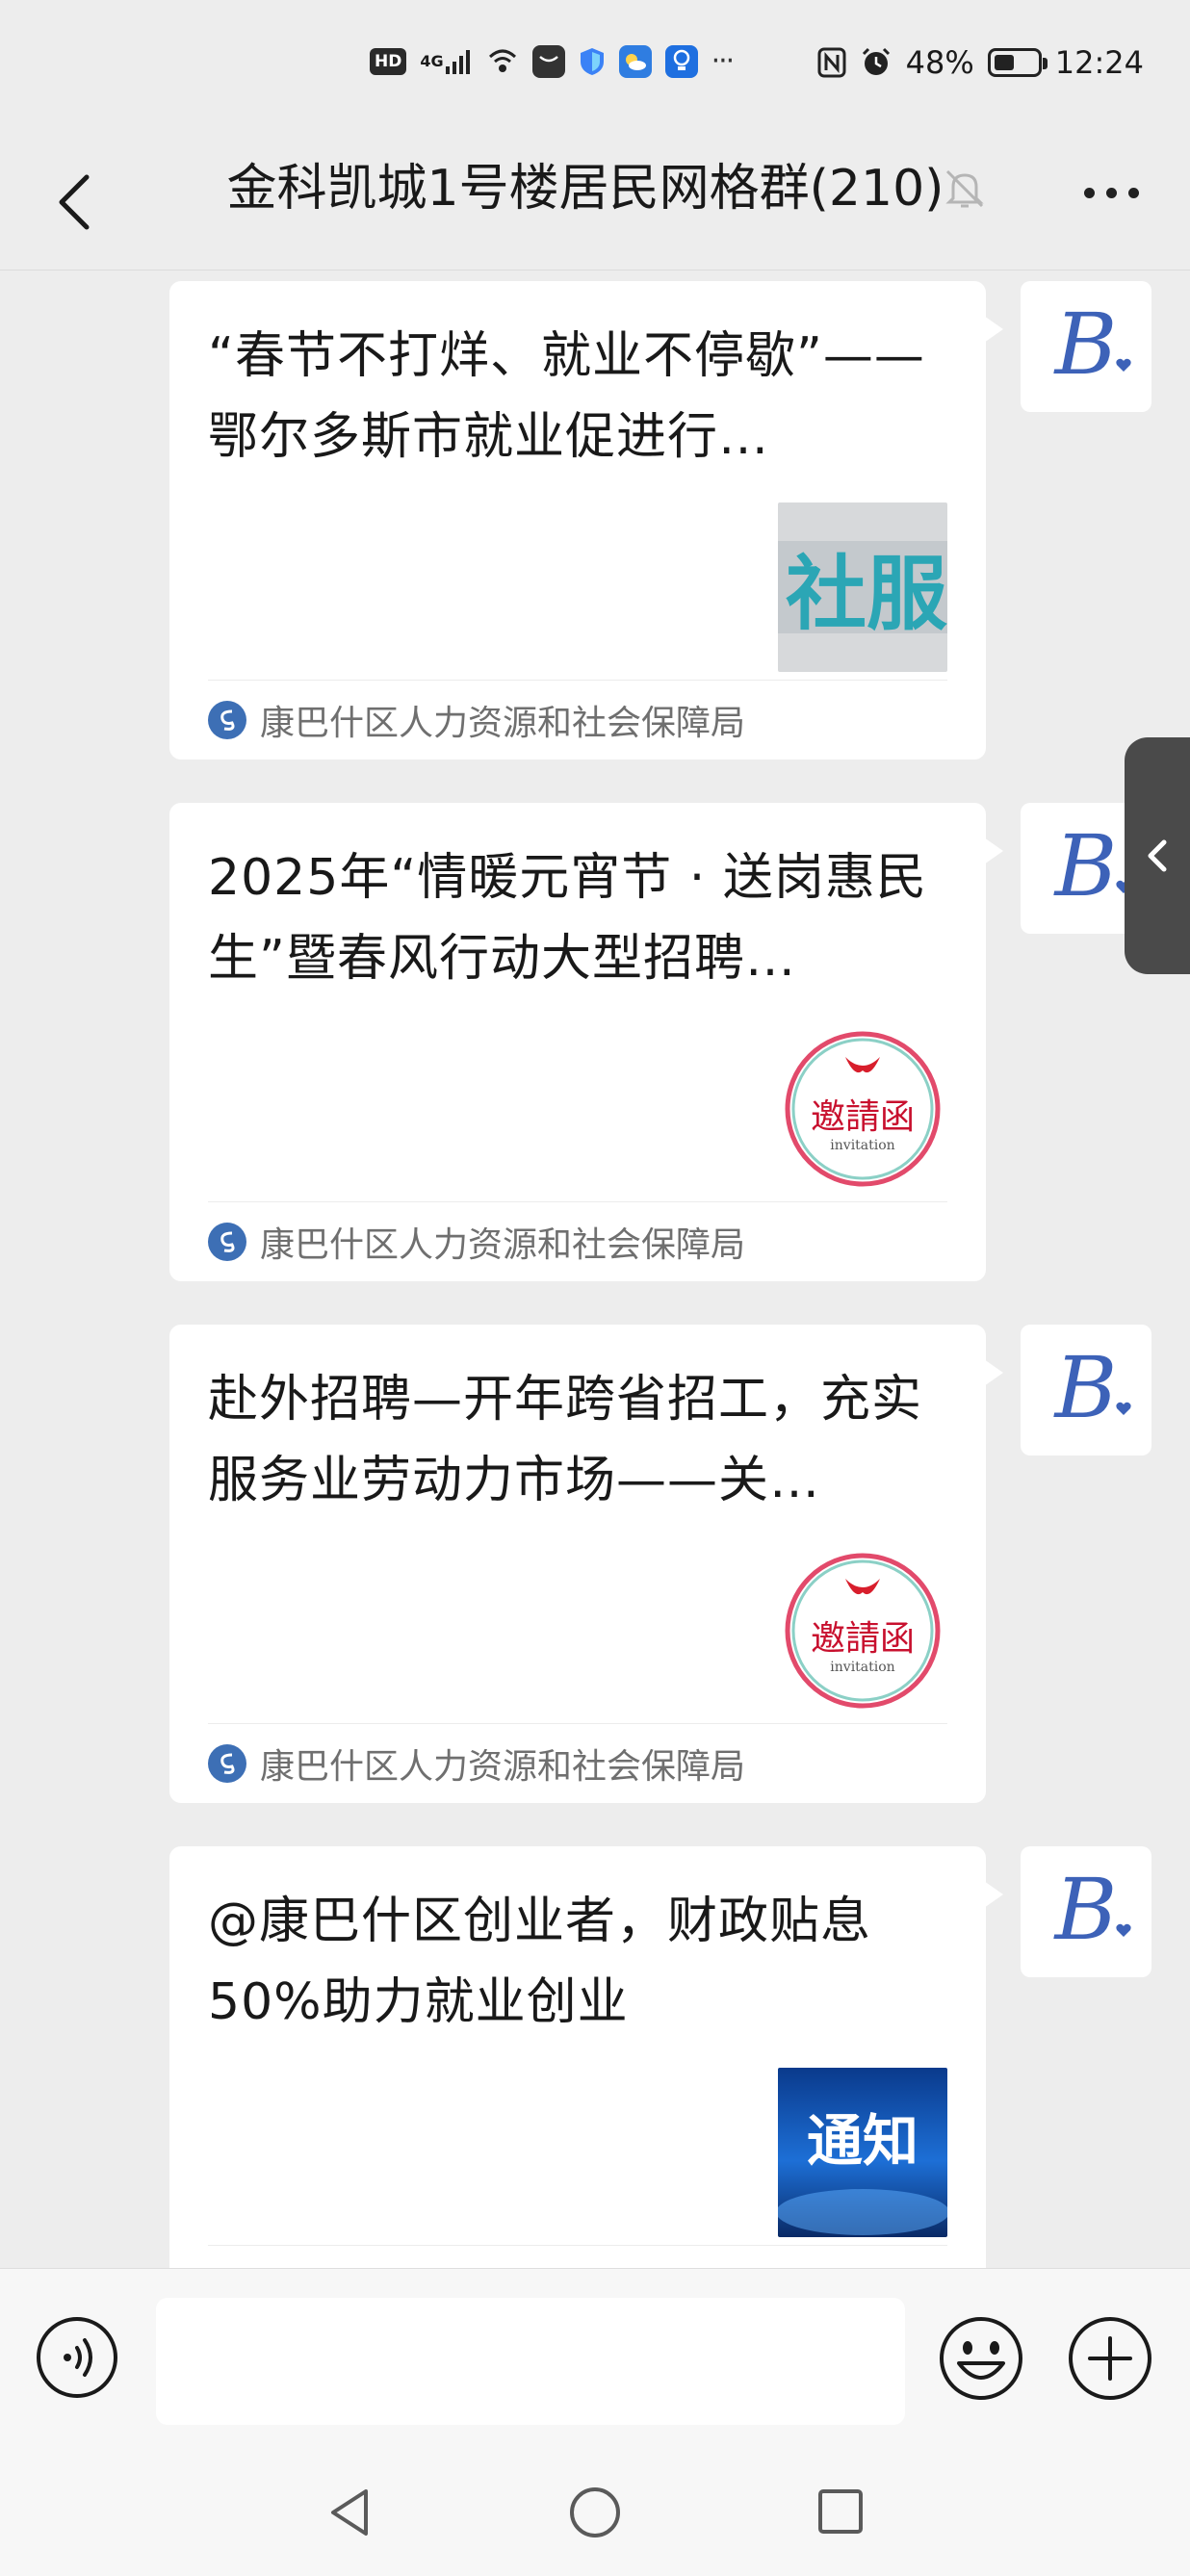  I want to click on thumb-text: 通知, so click(863, 2141).